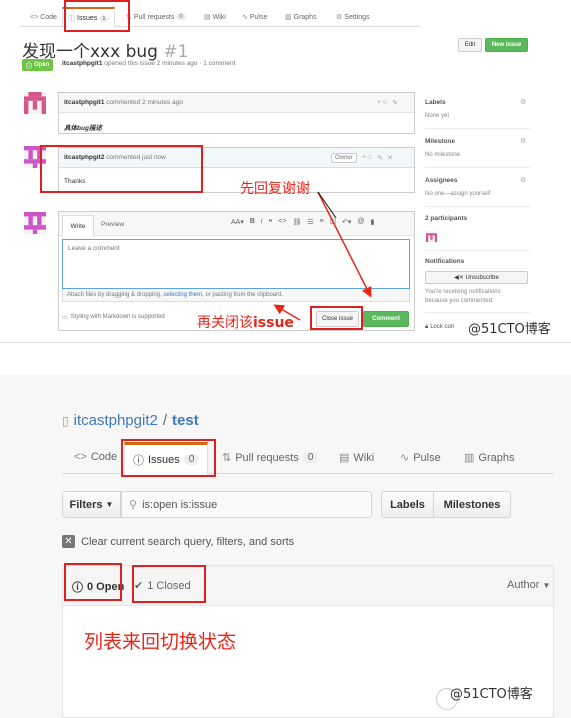 The width and height of the screenshot is (571, 718). What do you see at coordinates (407, 504) in the screenshot?
I see `labels-button: Labels` at bounding box center [407, 504].